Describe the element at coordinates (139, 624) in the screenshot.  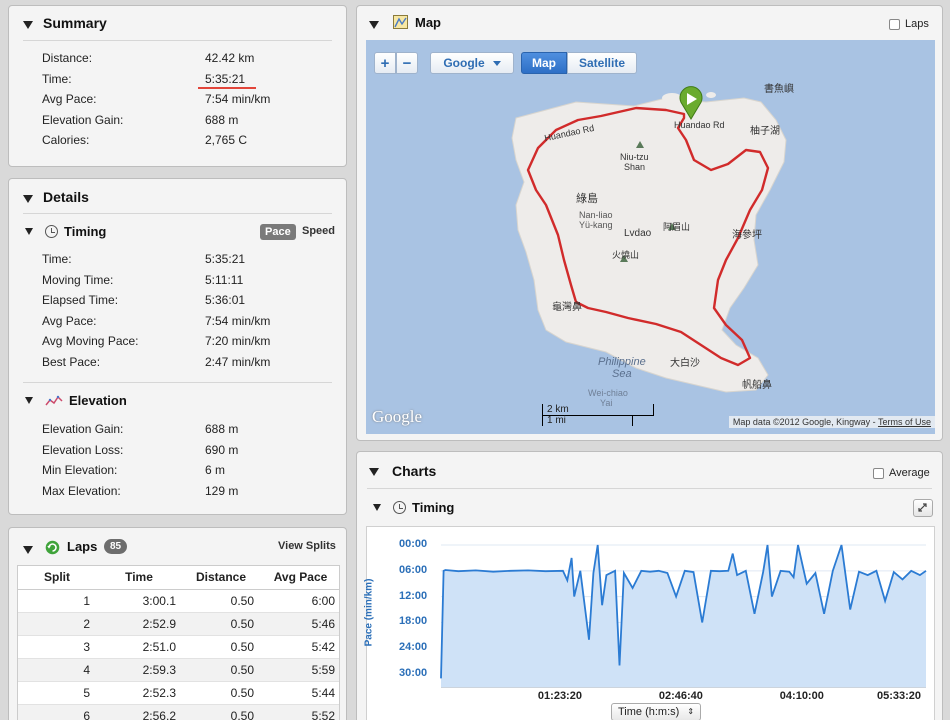
I see `lap-time-cell: 2:52.9` at that location.